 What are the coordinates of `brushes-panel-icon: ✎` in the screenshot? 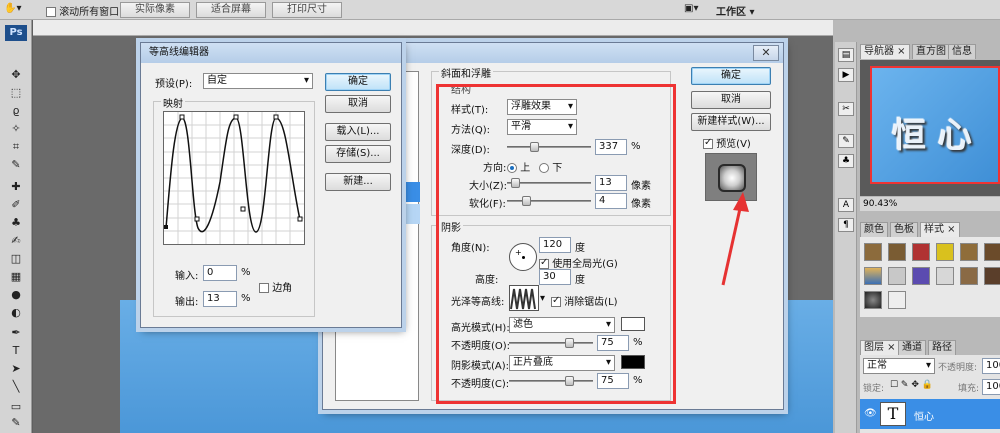 It's located at (846, 141).